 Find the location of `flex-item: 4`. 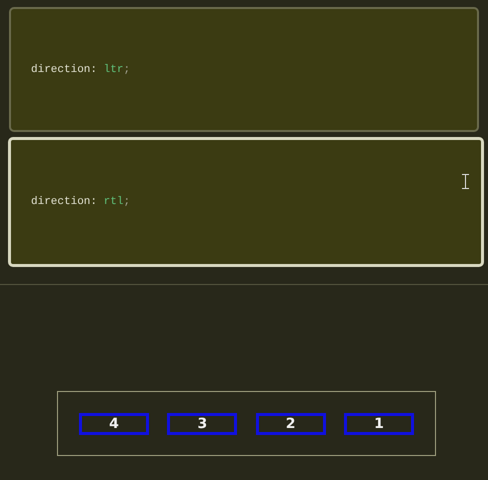

flex-item: 4 is located at coordinates (114, 423).